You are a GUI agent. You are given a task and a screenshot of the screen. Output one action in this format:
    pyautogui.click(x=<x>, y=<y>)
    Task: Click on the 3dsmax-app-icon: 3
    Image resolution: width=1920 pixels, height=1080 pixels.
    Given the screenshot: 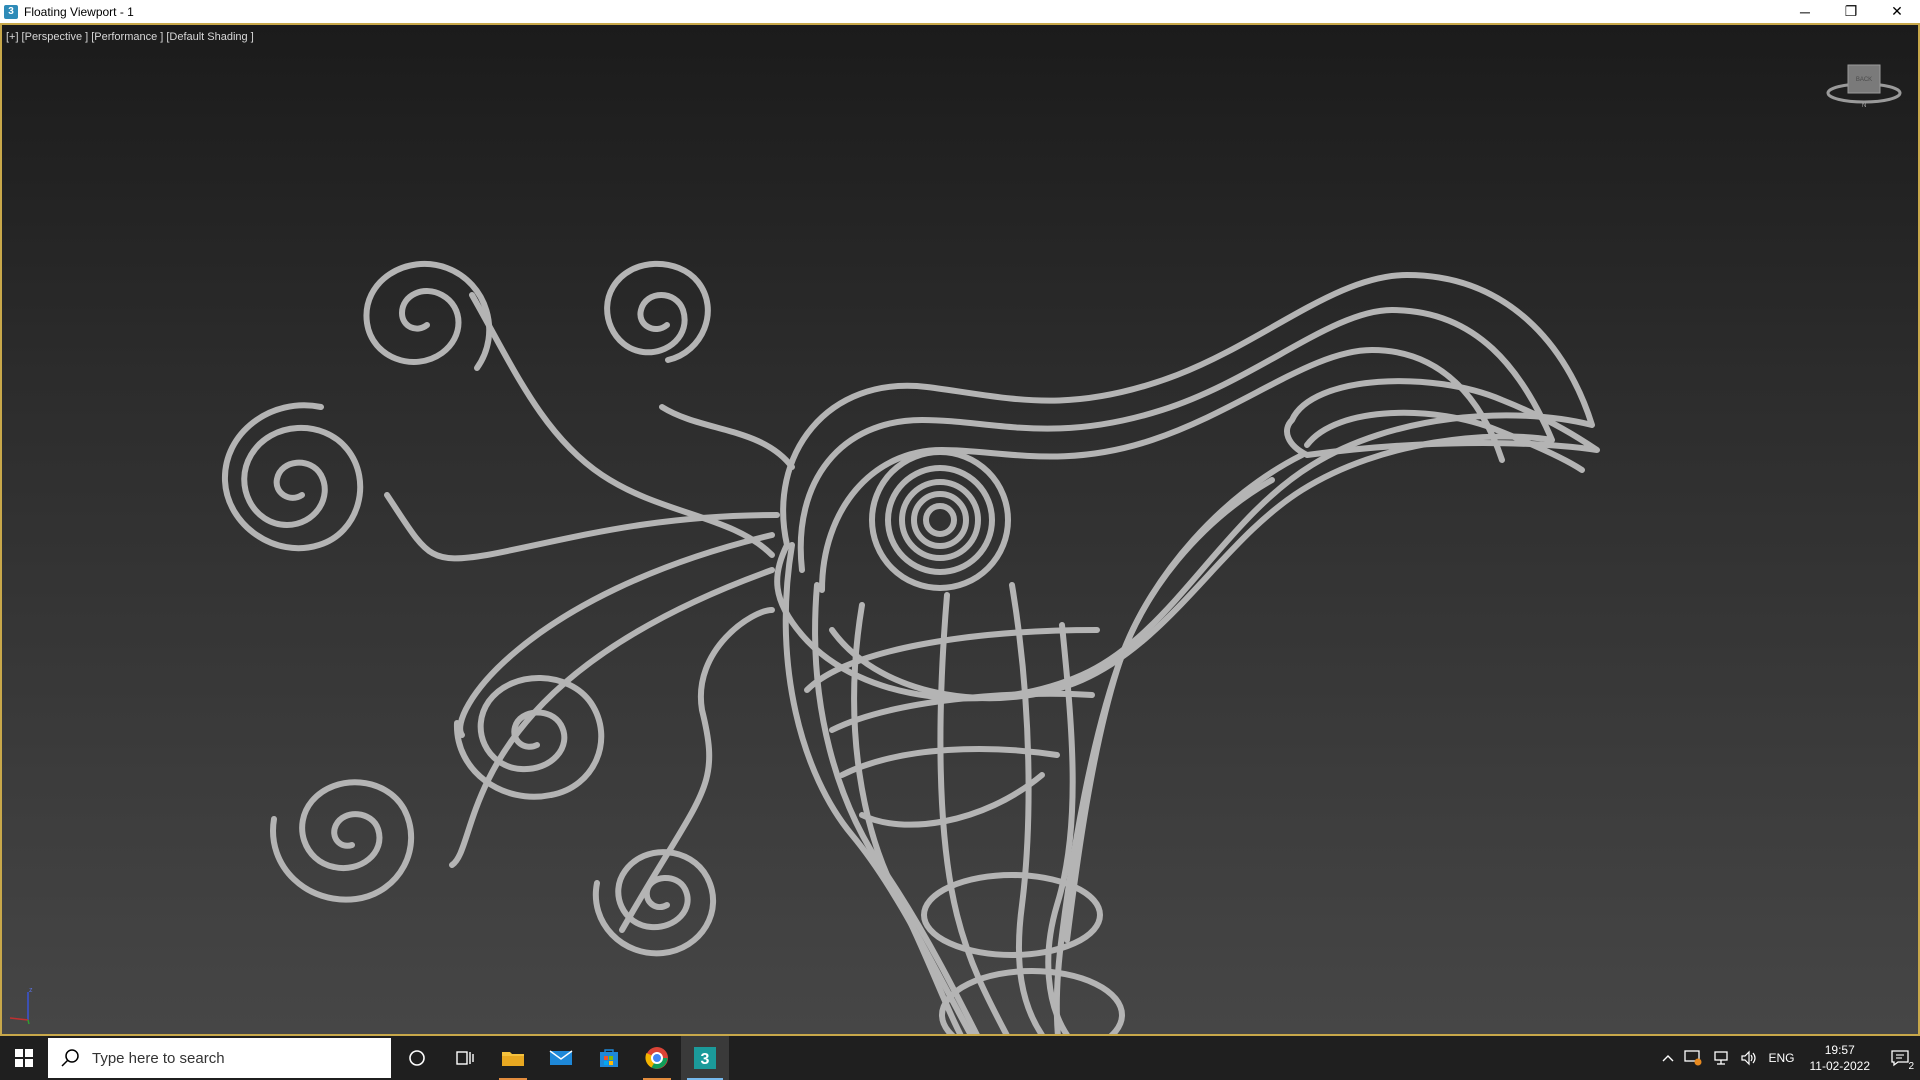 What is the action you would take?
    pyautogui.click(x=11, y=11)
    